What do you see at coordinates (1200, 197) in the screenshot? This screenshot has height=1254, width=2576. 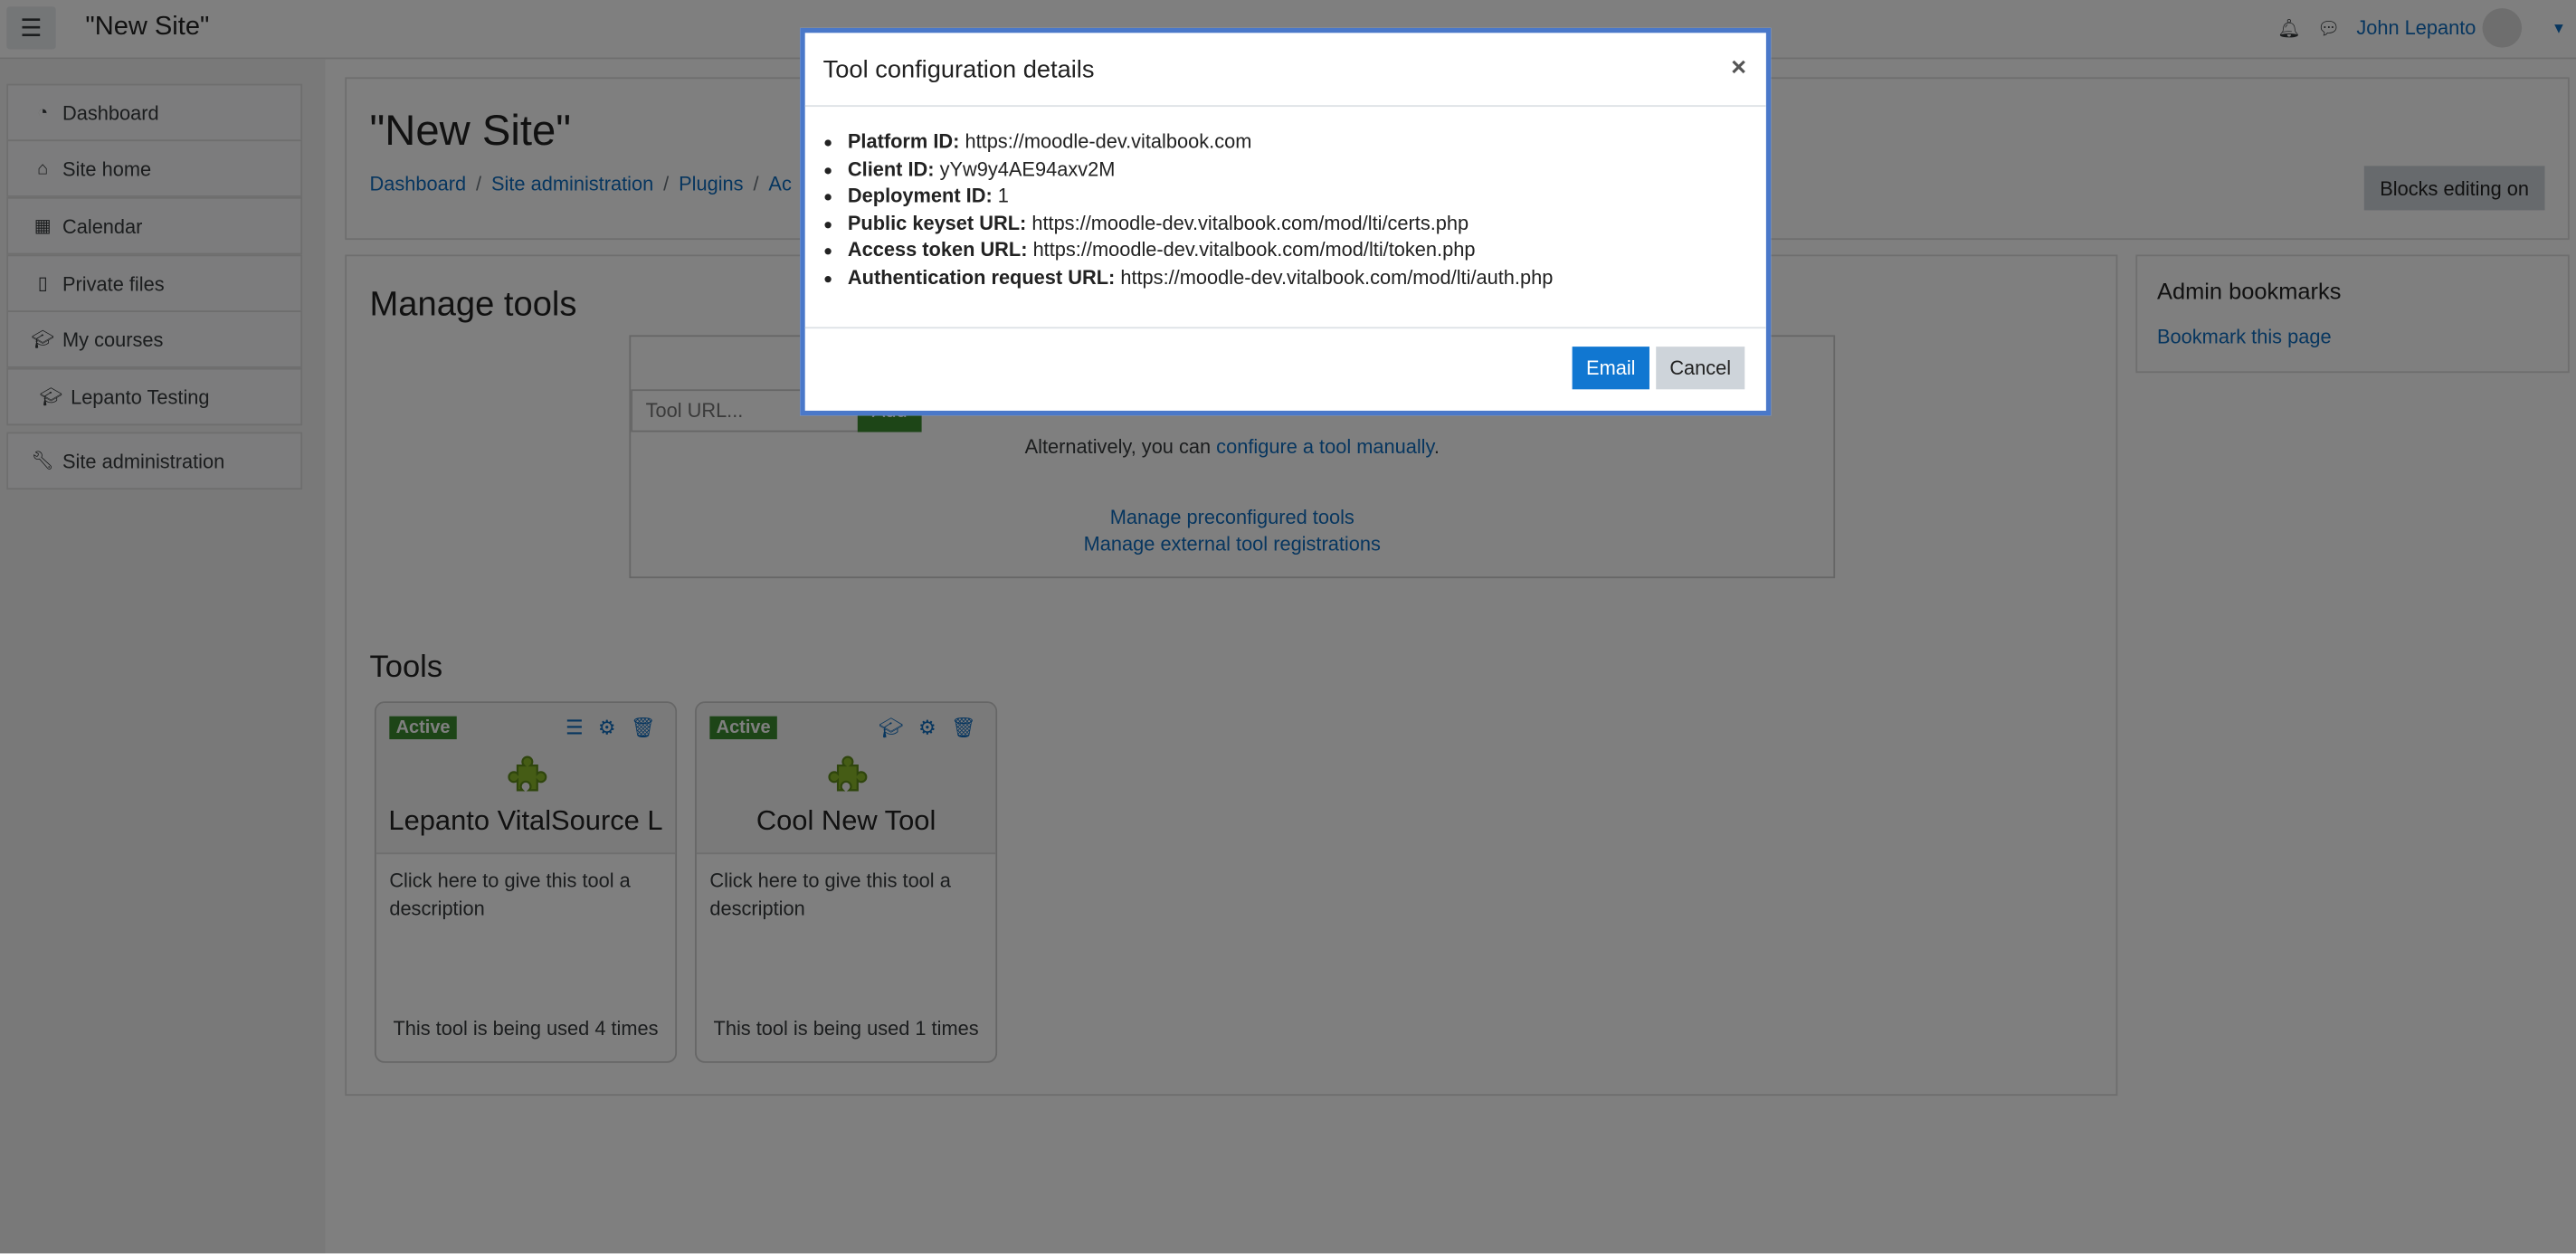 I see `list-item: Deployment ID: 1` at bounding box center [1200, 197].